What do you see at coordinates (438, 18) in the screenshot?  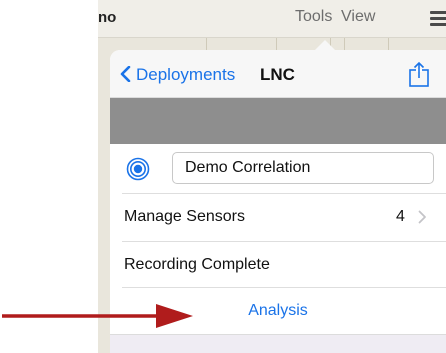 I see `hamburger-icon` at bounding box center [438, 18].